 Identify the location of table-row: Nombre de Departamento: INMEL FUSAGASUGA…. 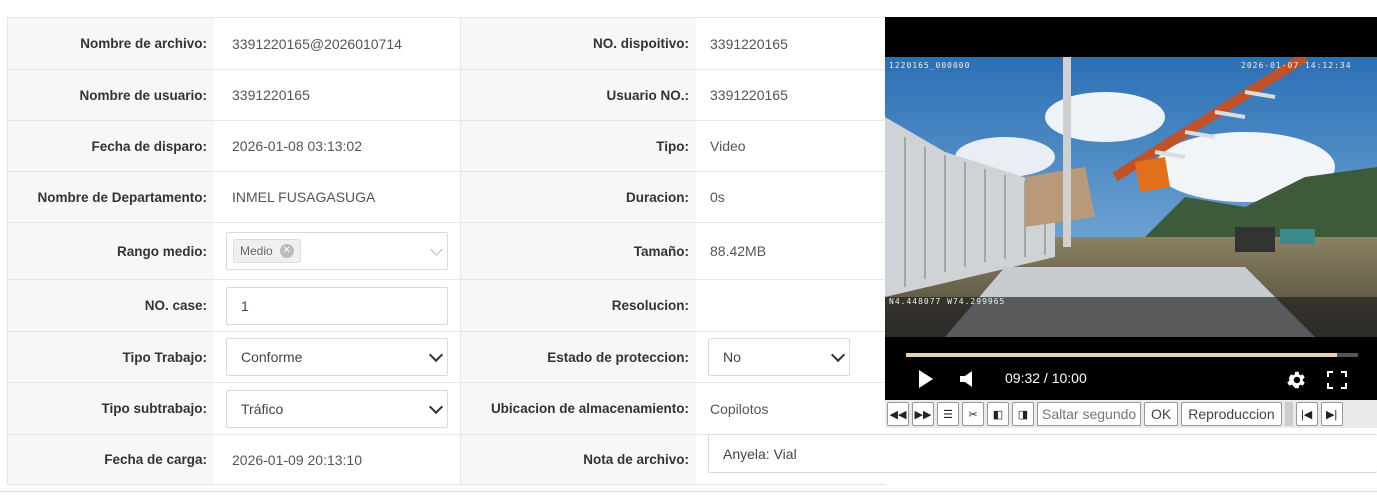
(447, 197).